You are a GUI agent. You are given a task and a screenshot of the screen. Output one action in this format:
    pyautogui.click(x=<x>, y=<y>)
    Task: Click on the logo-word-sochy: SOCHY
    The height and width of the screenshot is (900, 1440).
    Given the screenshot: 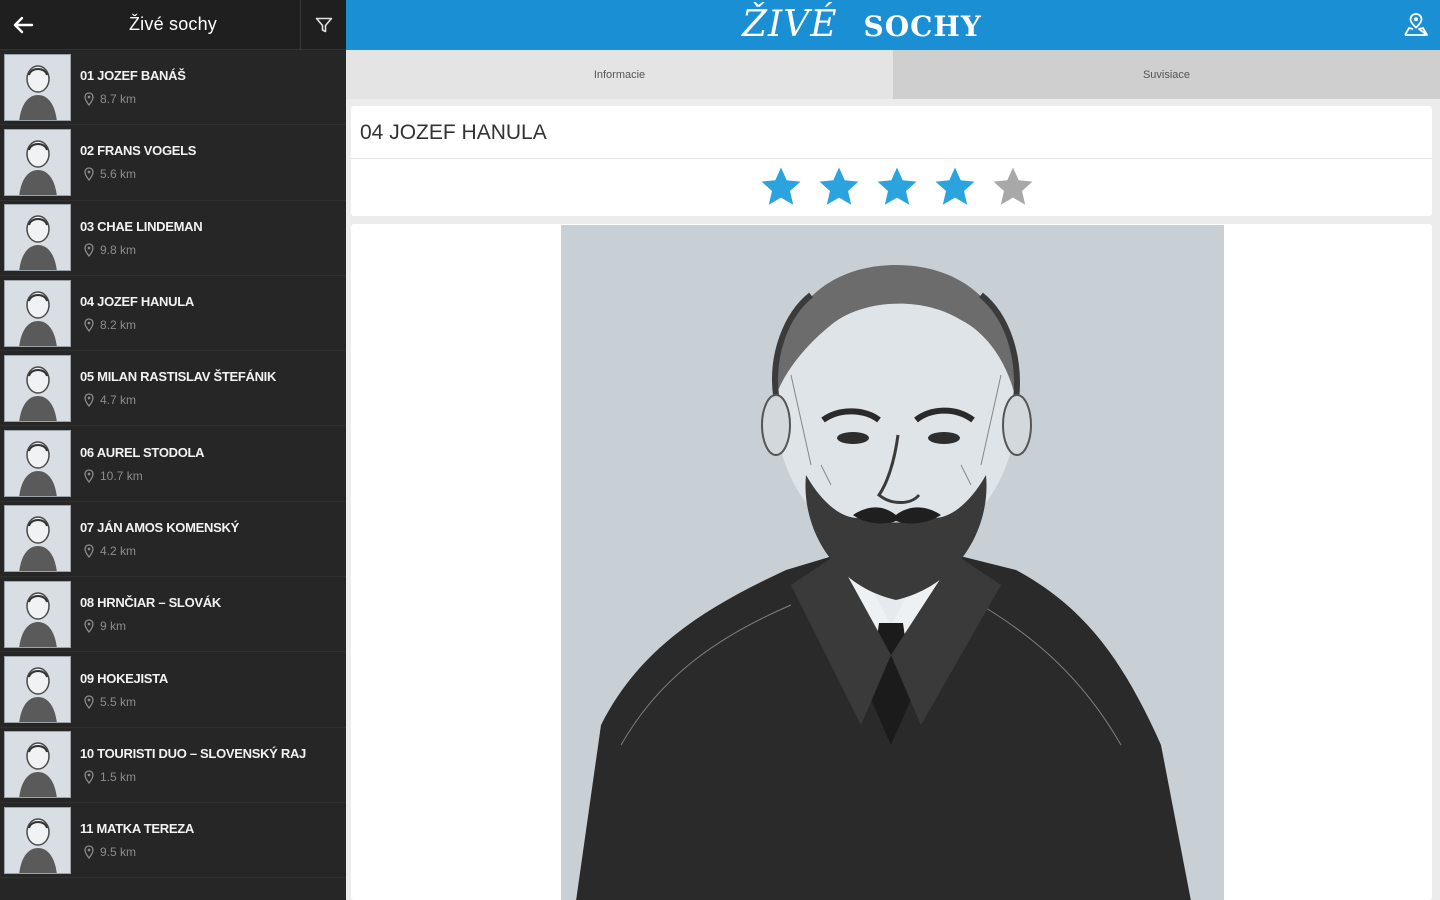 What is the action you would take?
    pyautogui.click(x=922, y=26)
    